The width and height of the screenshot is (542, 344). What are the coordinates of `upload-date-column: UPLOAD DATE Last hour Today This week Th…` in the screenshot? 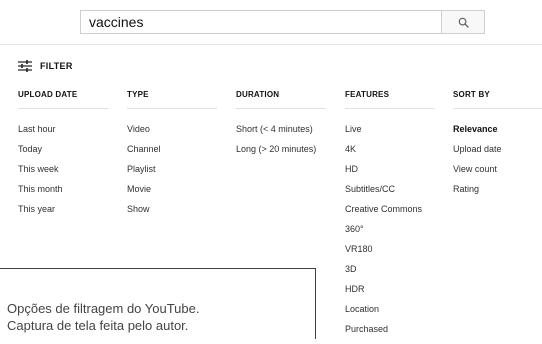 It's located at (63, 156).